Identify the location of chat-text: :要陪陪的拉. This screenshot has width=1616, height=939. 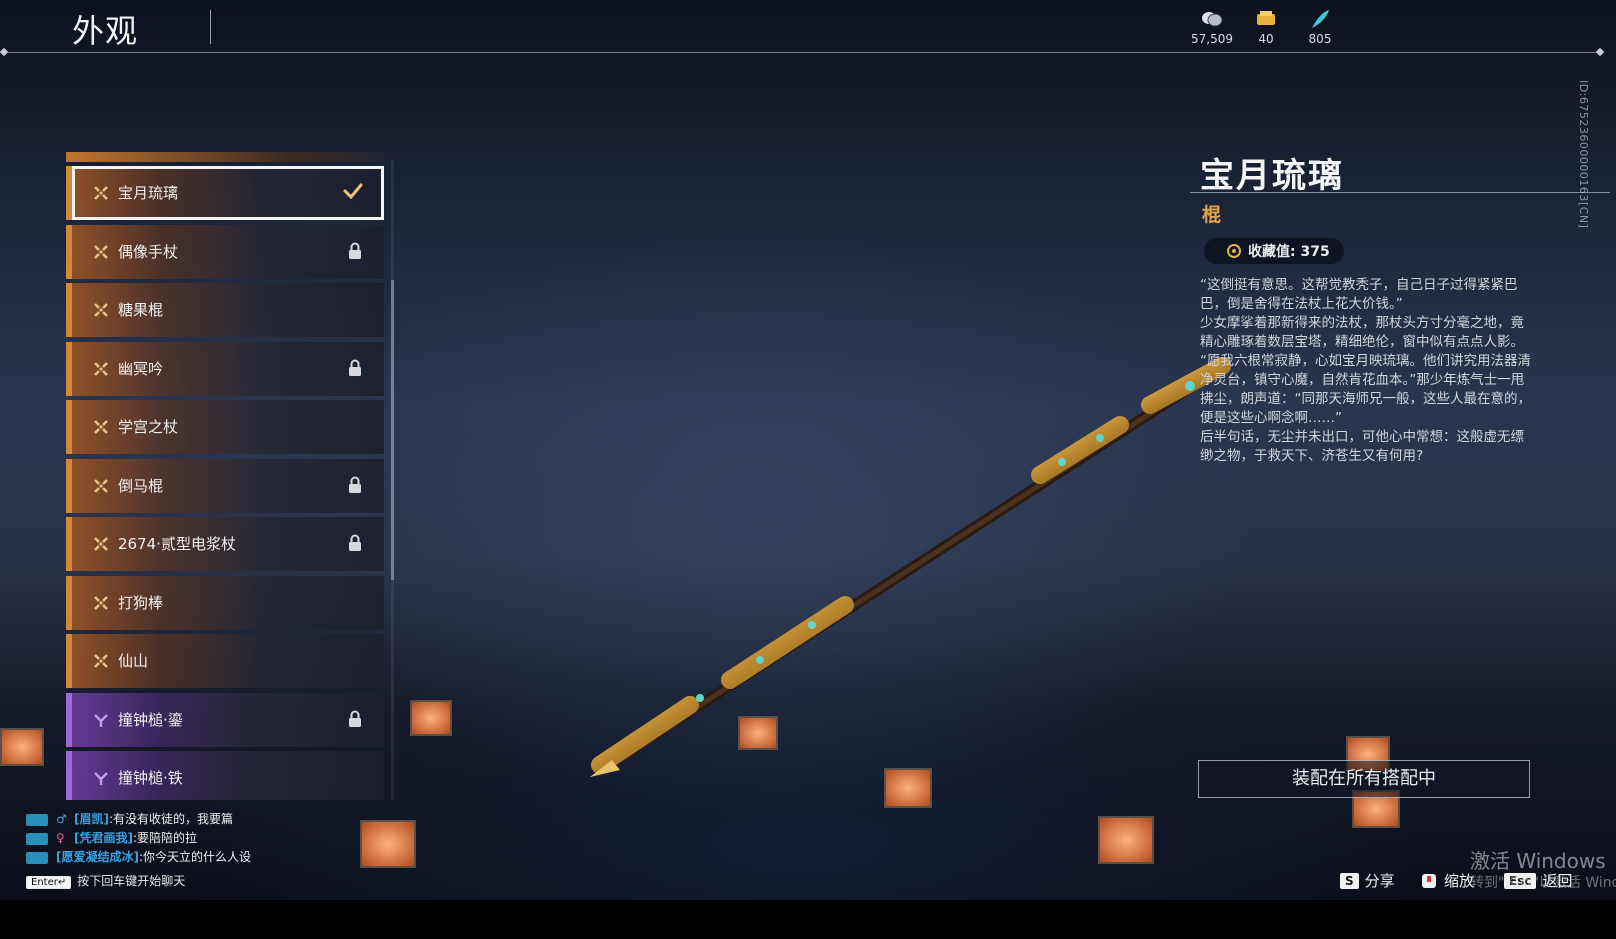
(165, 838).